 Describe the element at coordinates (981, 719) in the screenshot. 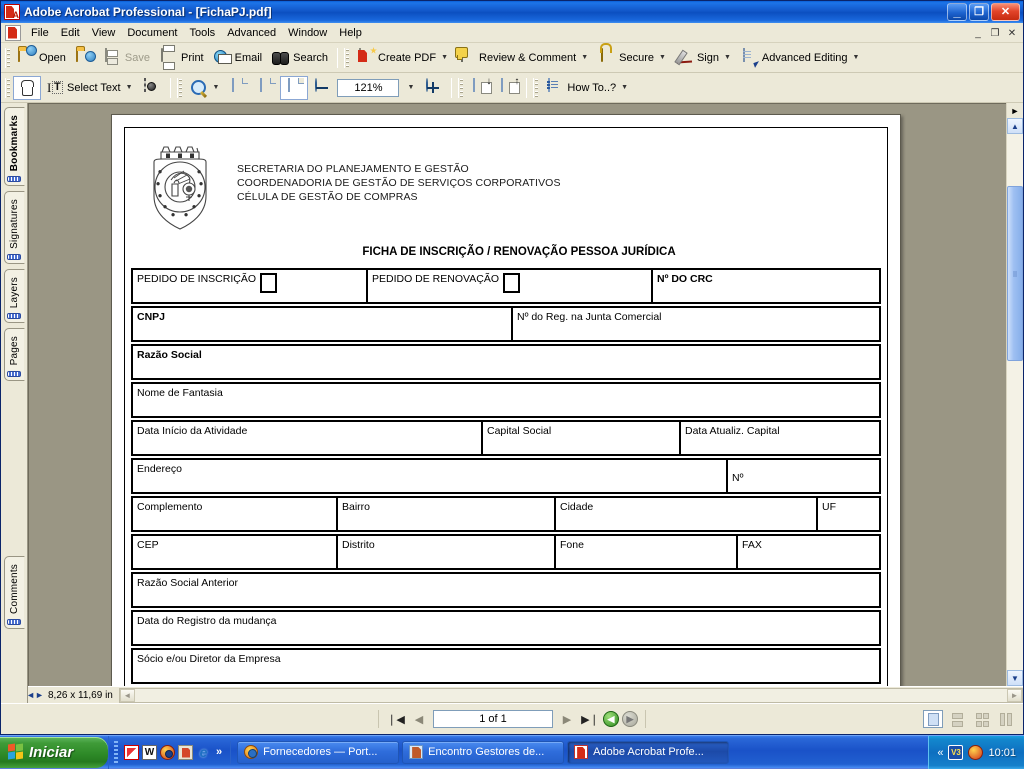

I see `continuous-facing-view-icon` at that location.